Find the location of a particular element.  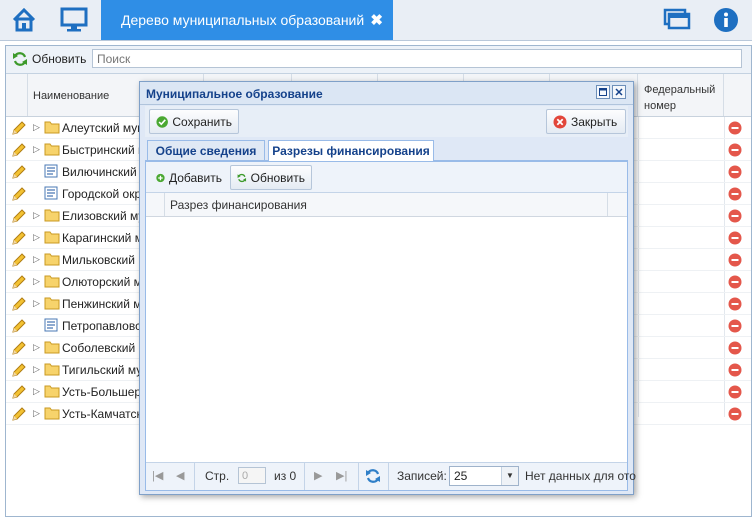

refresh-button: Обновить is located at coordinates (49, 59).